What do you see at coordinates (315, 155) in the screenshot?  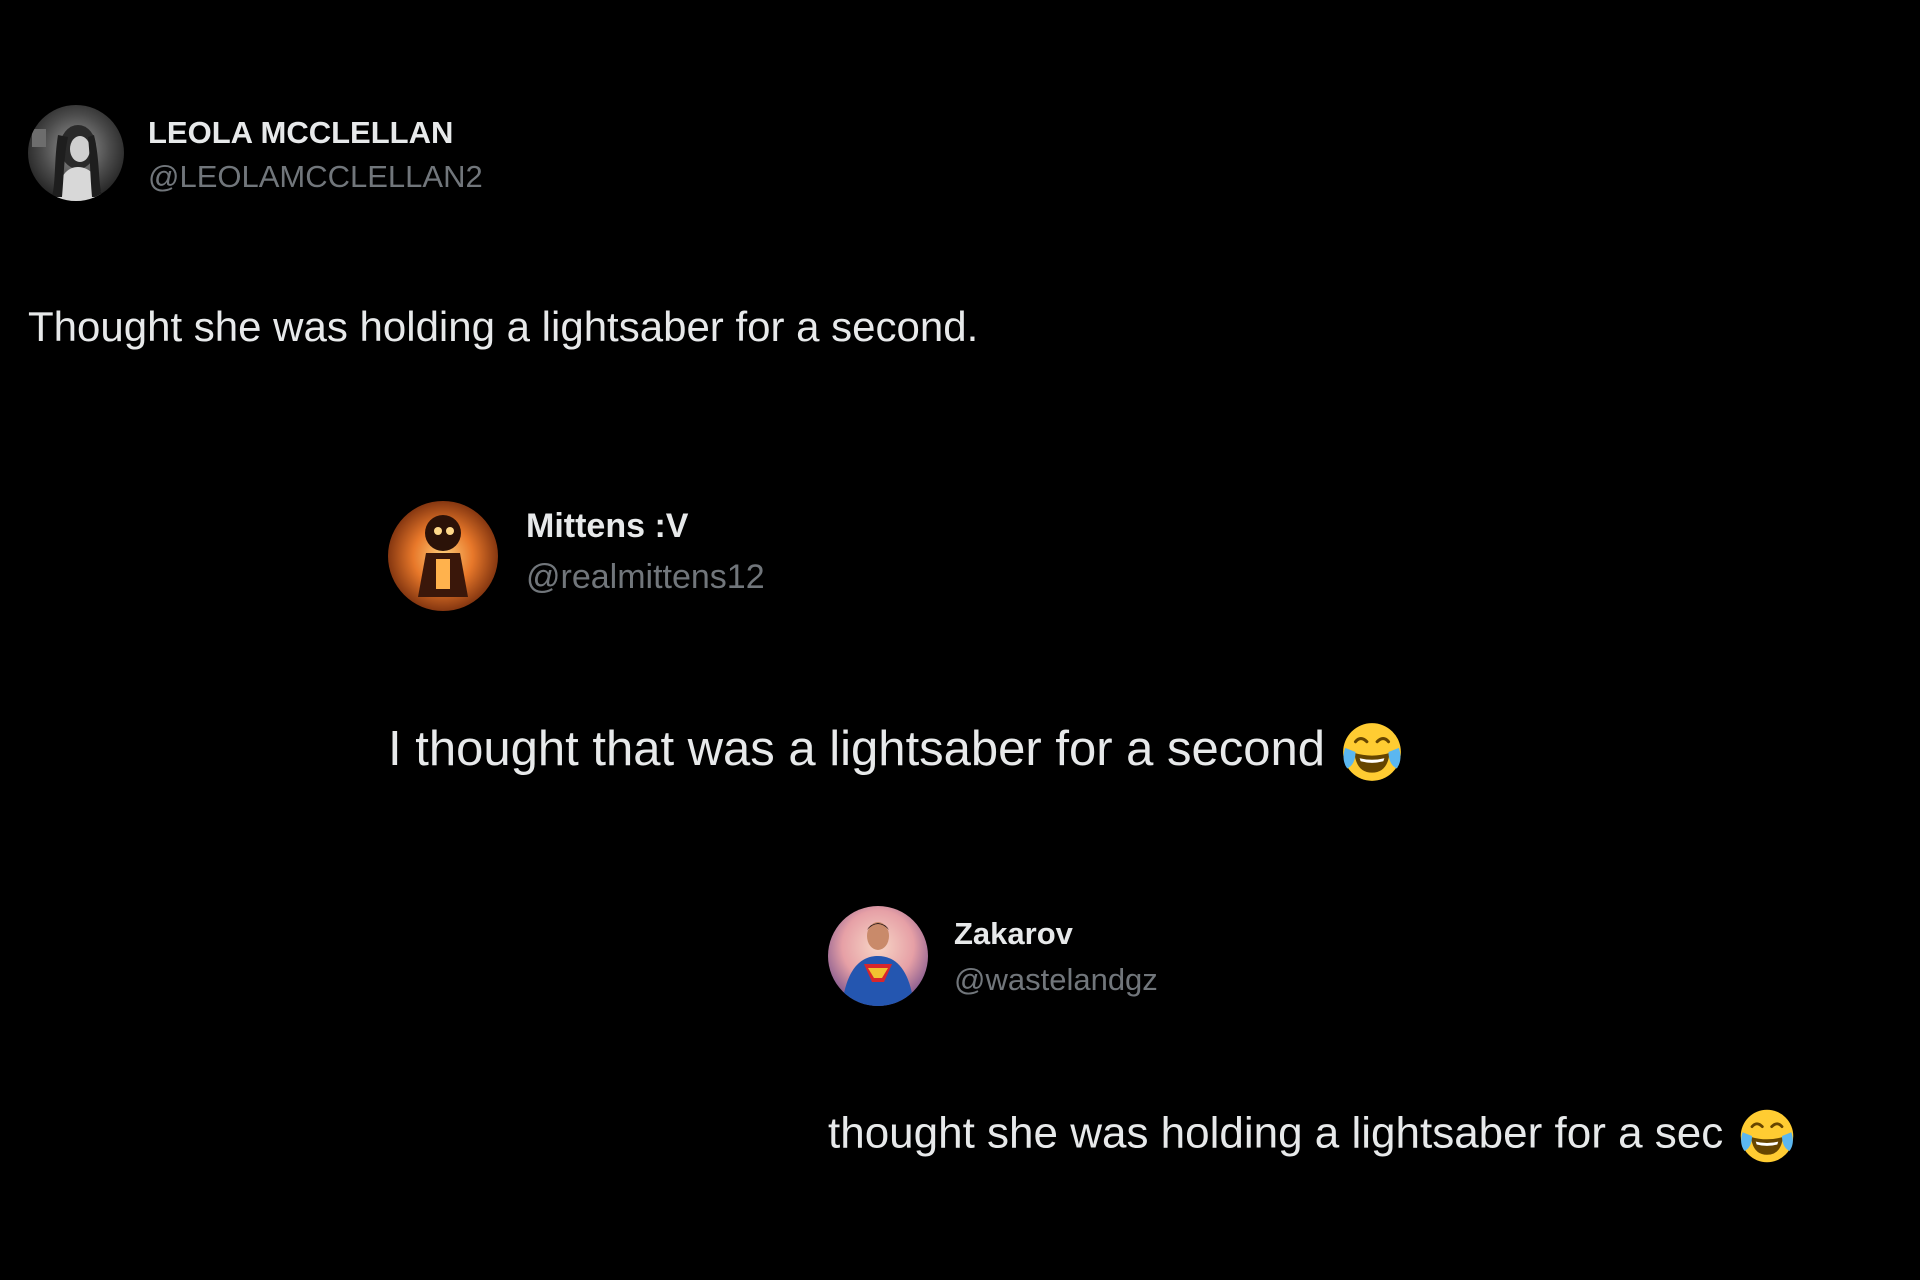 I see `author-names: LEOLA MCCLELLAN @LEOLAMCCLELLAN2` at bounding box center [315, 155].